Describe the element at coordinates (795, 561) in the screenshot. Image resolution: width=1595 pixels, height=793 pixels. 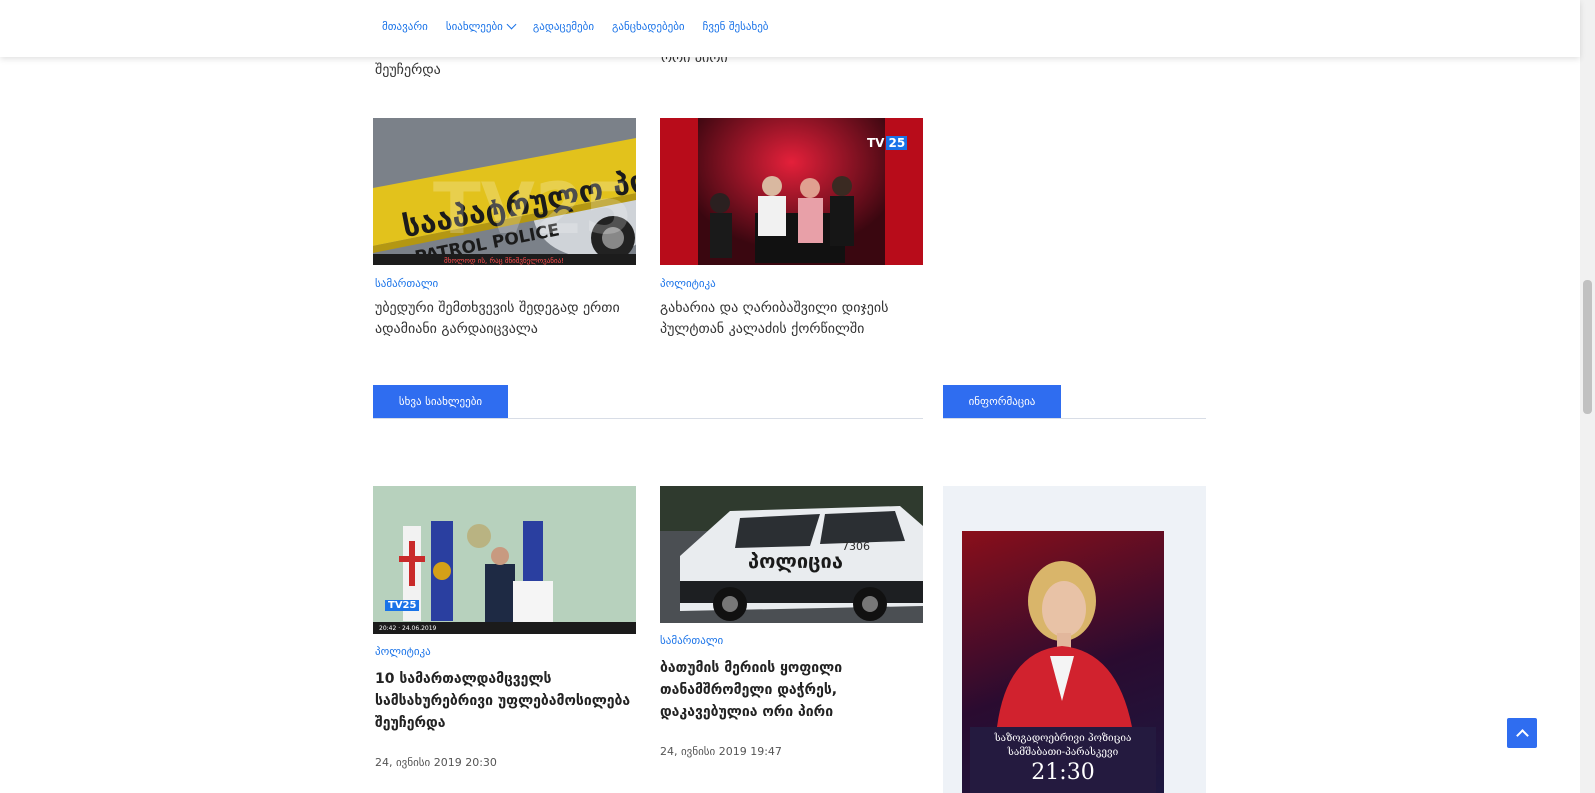
I see `car-decal-text: პოლიცია` at that location.